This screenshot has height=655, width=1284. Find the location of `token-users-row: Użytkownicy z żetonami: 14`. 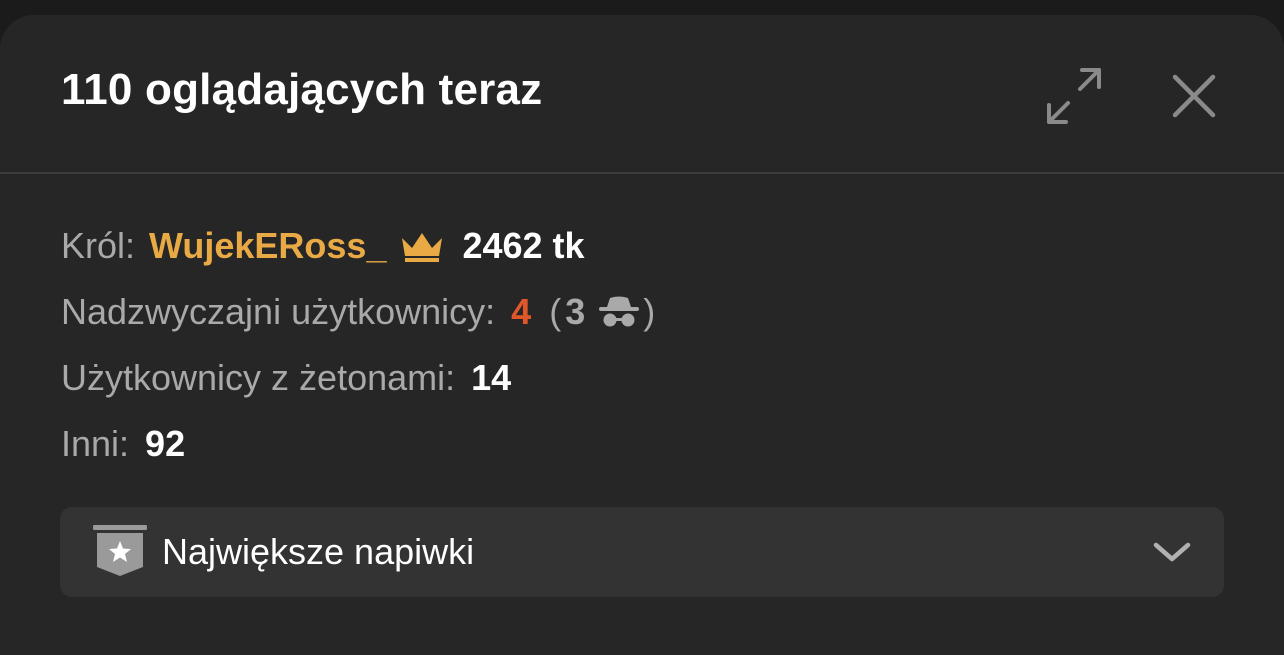

token-users-row: Użytkownicy z żetonami: 14 is located at coordinates (358, 378).